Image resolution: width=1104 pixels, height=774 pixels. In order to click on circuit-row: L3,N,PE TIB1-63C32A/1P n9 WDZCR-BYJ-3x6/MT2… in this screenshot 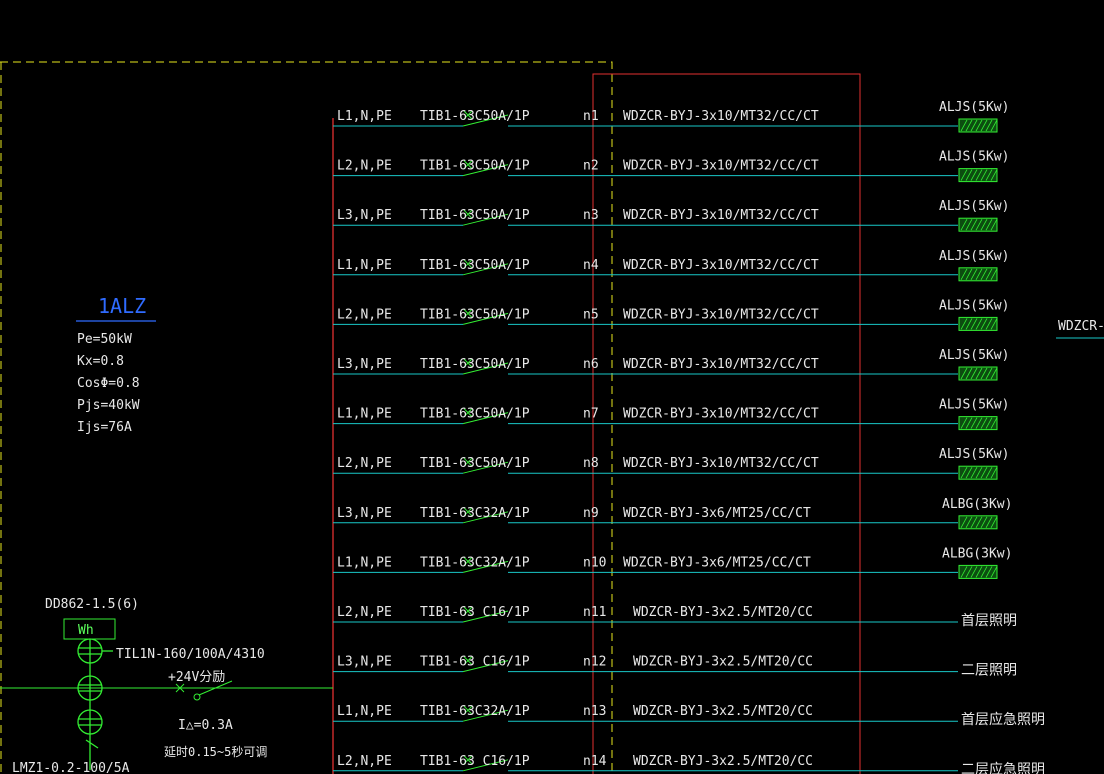, I will do `click(672, 513)`.